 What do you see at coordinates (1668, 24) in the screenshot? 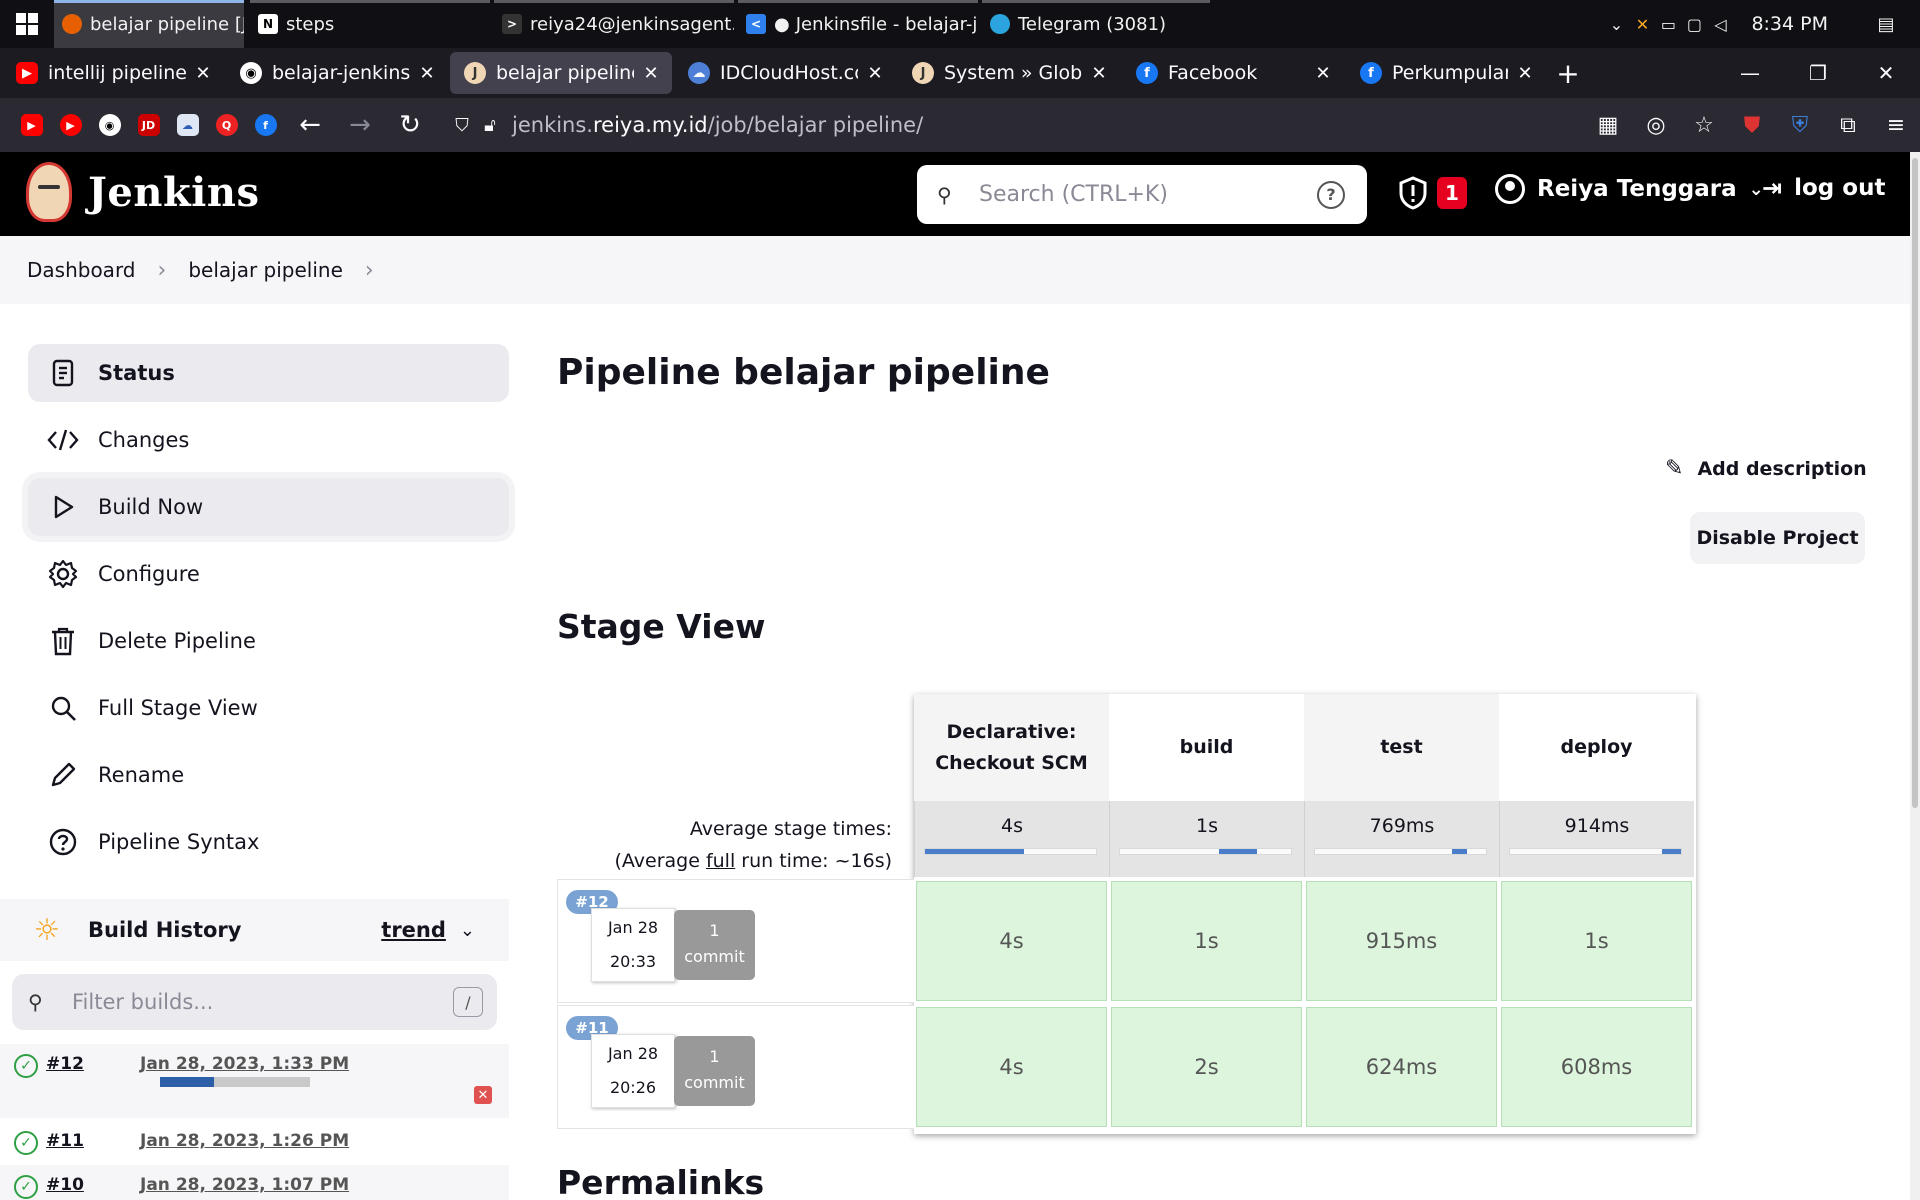
I see `battery-icon: ▭` at bounding box center [1668, 24].